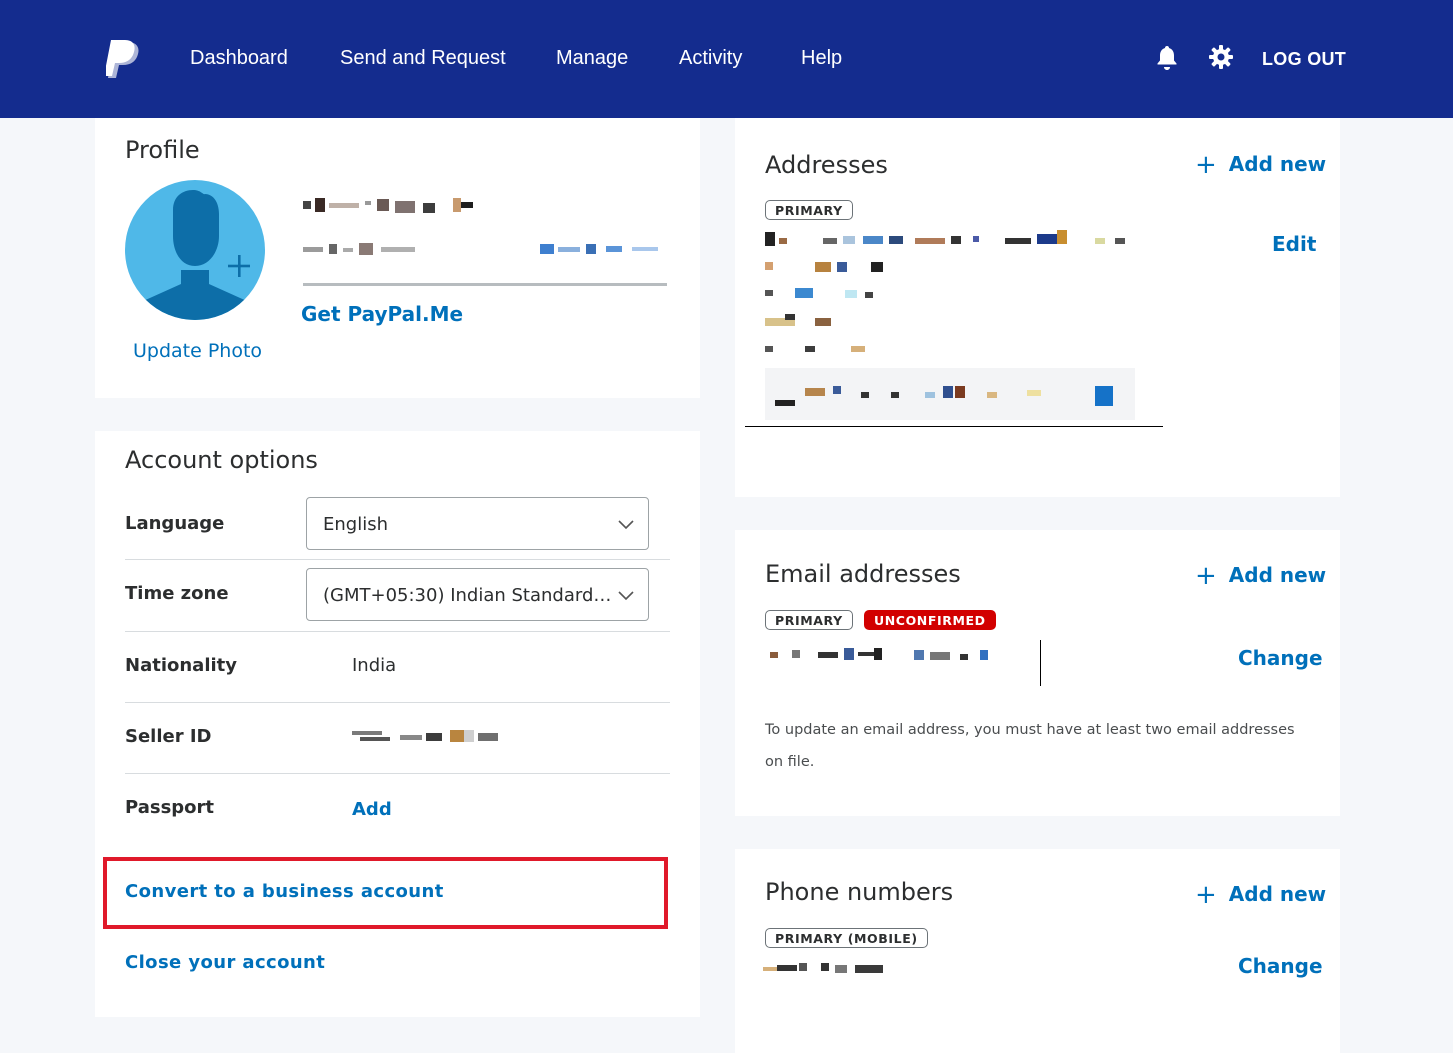 This screenshot has height=1053, width=1453. I want to click on timezone-select: (GMT+05:30) Indian Standard Time, so click(477, 594).